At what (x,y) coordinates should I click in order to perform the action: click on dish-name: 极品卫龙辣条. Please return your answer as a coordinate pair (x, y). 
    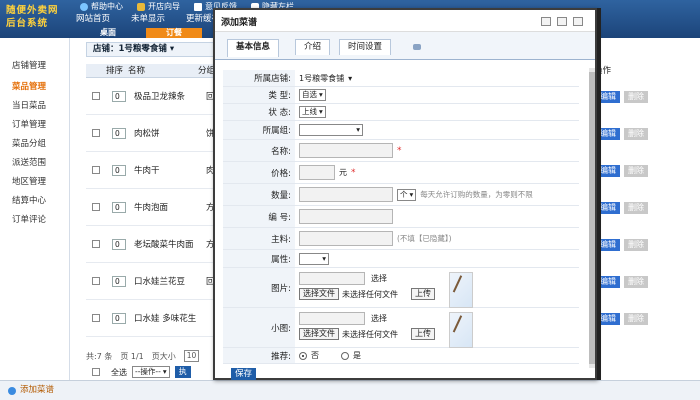
    Looking at the image, I should click on (160, 97).